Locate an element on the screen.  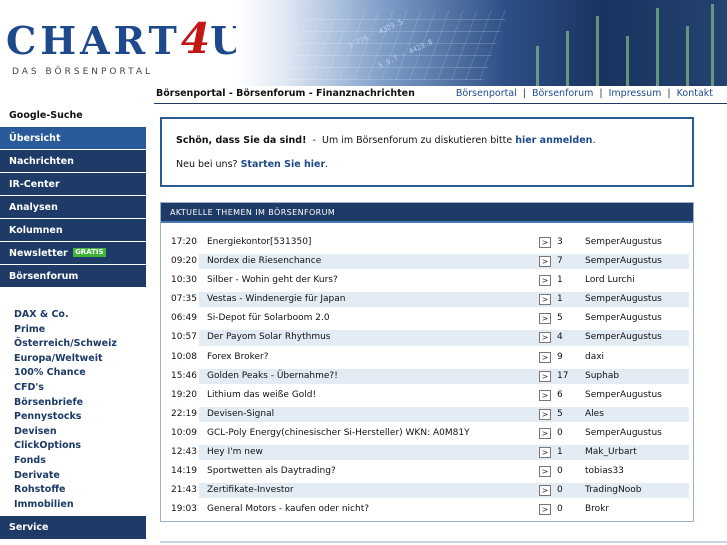
topic-title-link: Vestas - Windenergie für Japan is located at coordinates (276, 299).